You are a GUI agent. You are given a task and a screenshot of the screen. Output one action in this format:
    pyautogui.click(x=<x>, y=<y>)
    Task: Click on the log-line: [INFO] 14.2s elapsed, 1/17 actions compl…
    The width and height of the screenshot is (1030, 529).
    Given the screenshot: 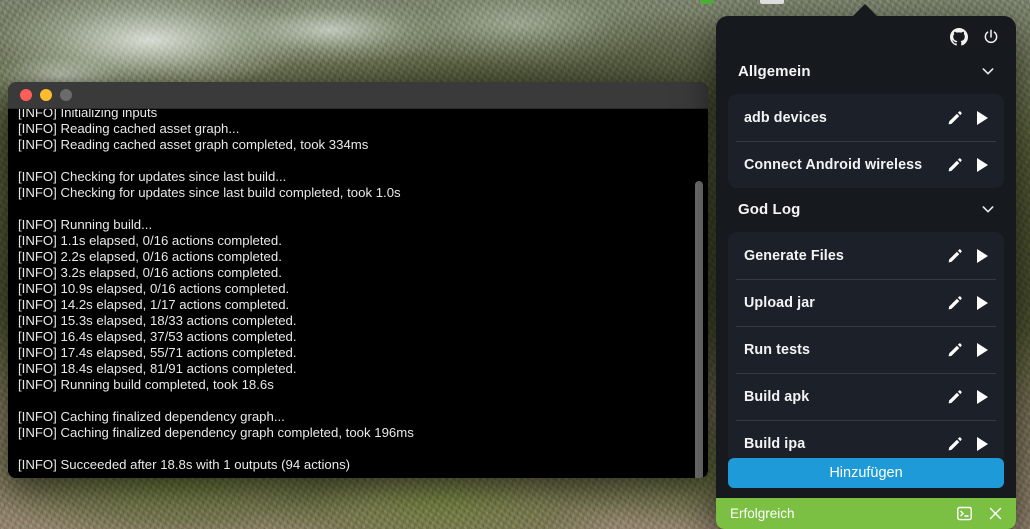 What is the action you would take?
    pyautogui.click(x=154, y=304)
    